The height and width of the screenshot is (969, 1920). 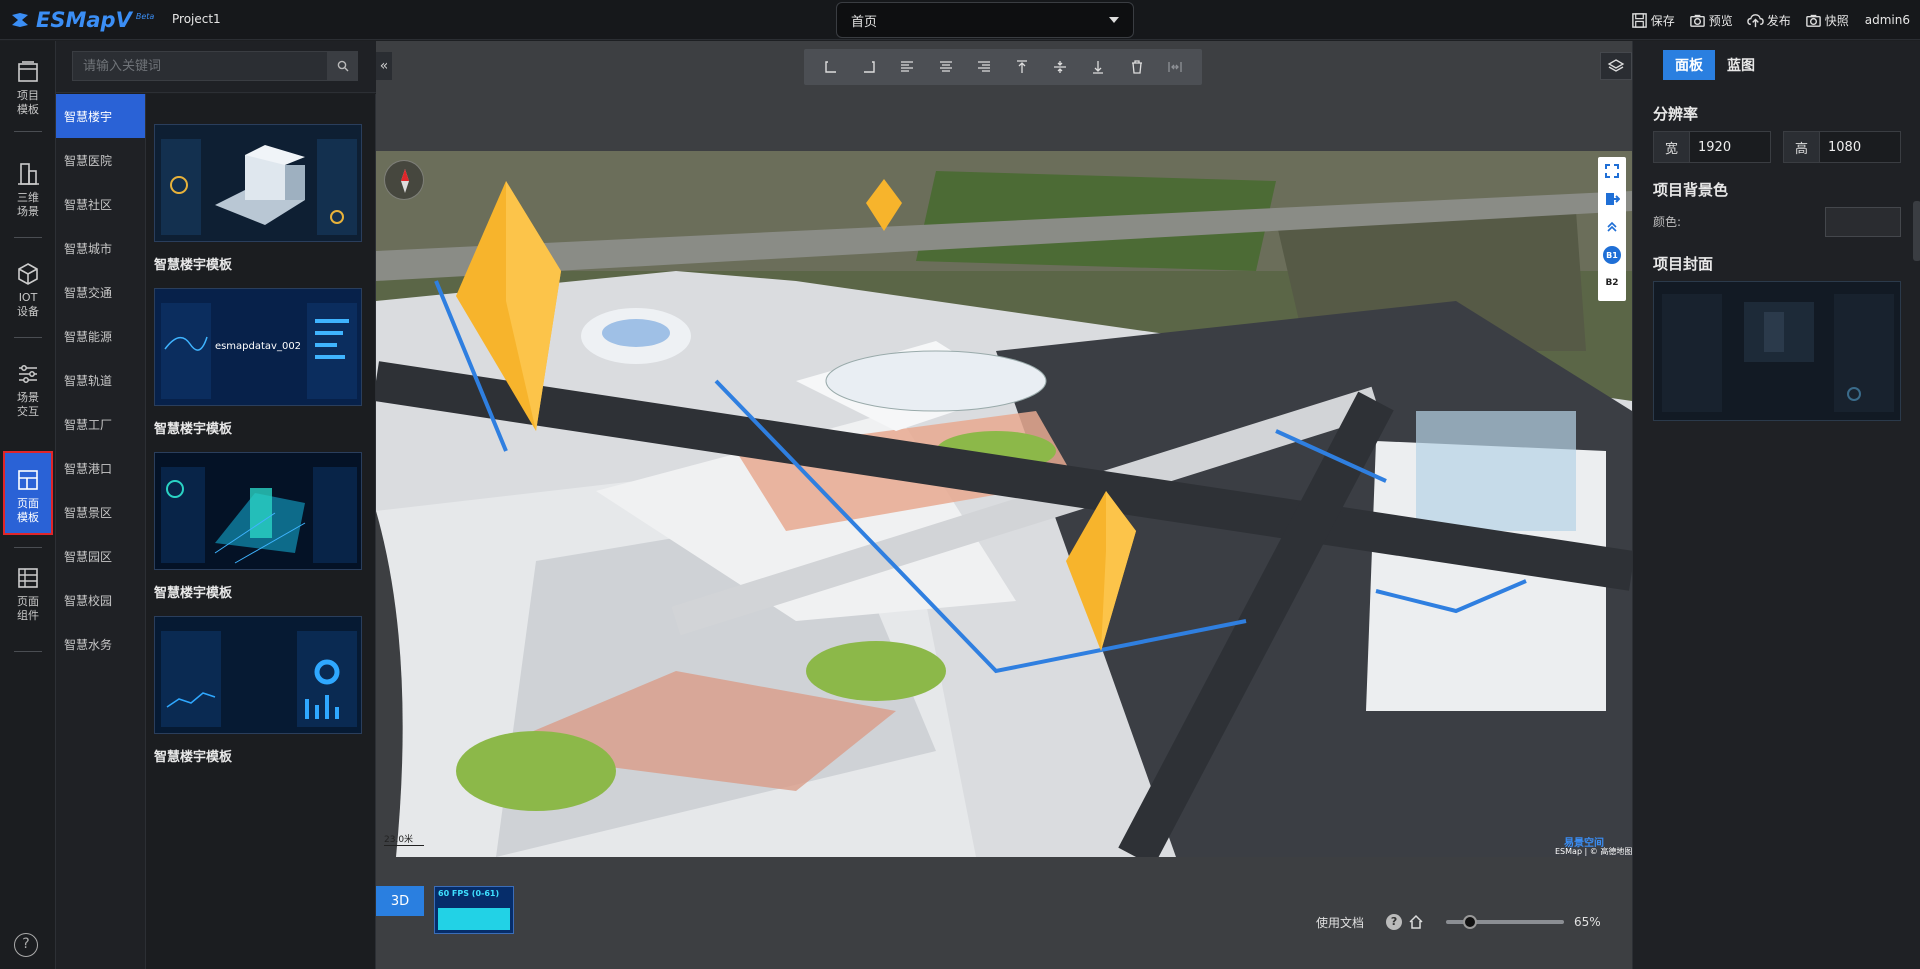 What do you see at coordinates (28, 274) in the screenshot?
I see `cube-icon` at bounding box center [28, 274].